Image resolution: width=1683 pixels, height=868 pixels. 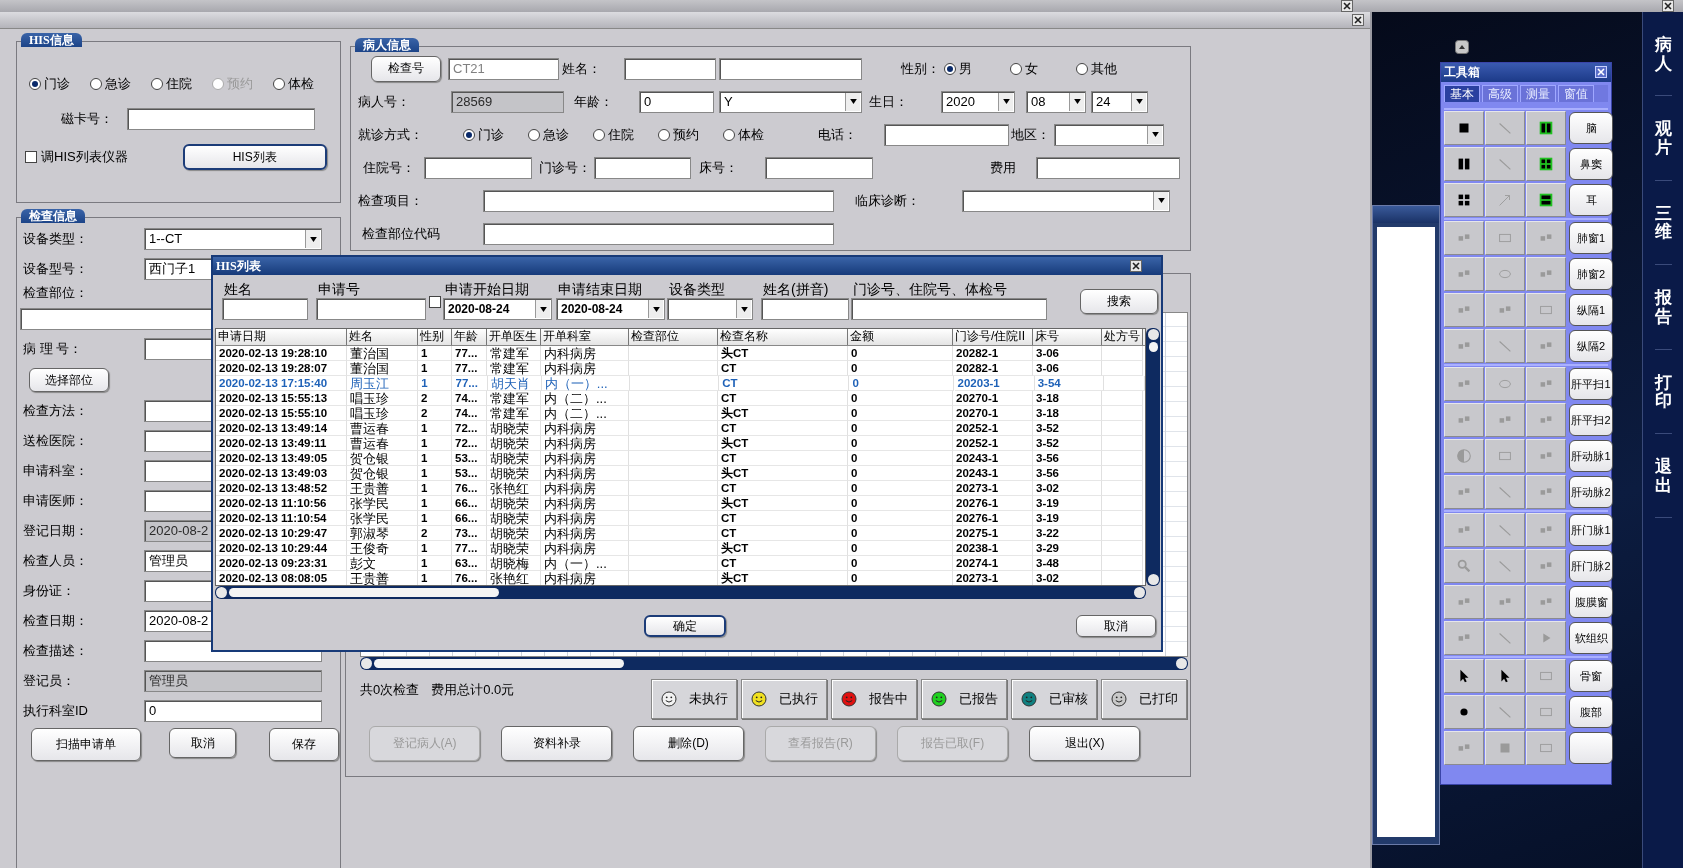 What do you see at coordinates (690, 134) in the screenshot?
I see `radio-button: 预约` at bounding box center [690, 134].